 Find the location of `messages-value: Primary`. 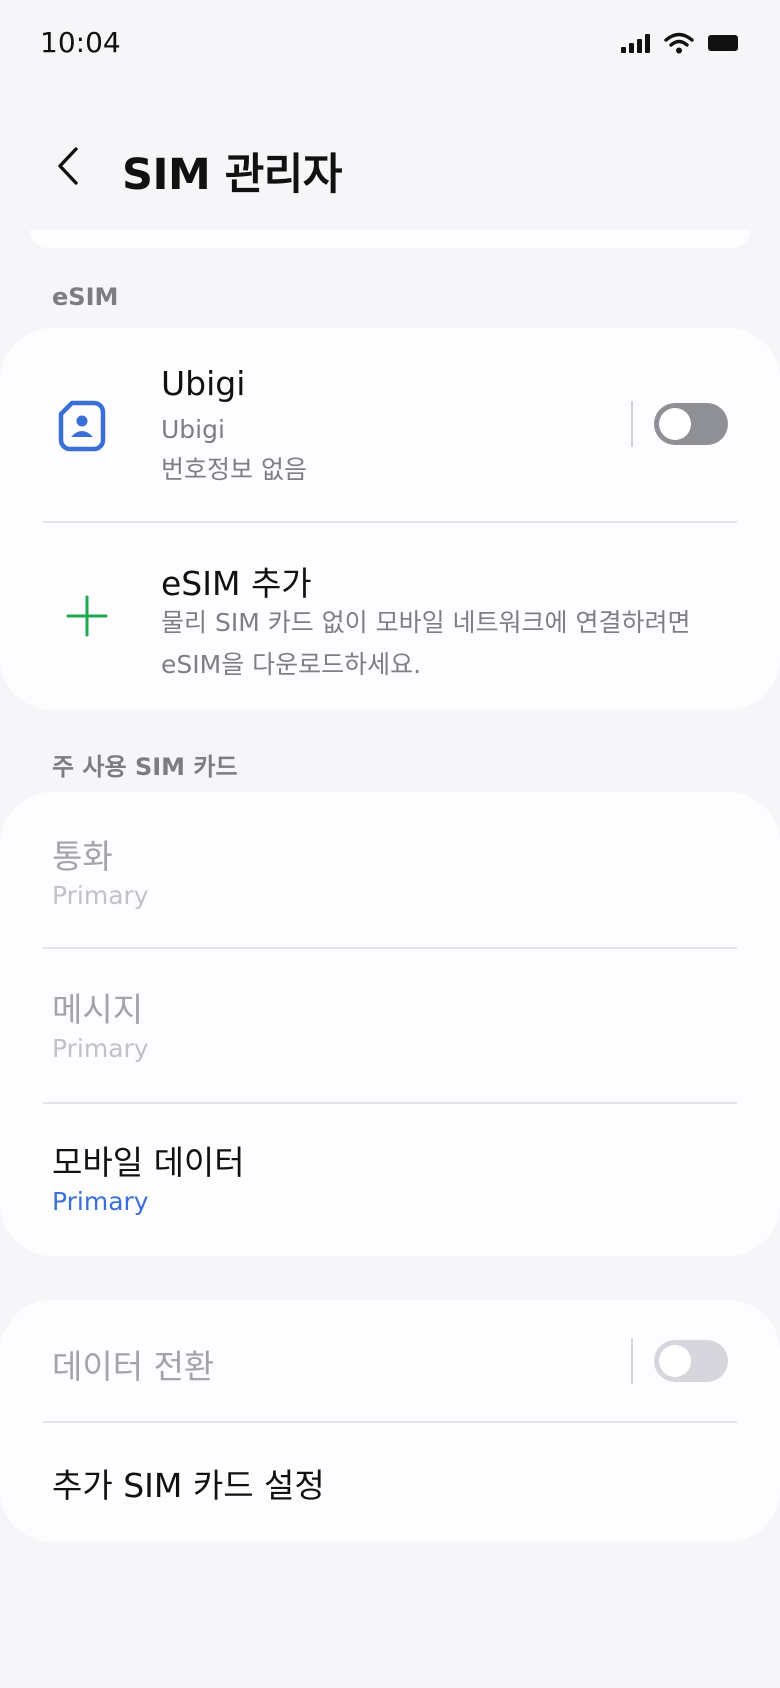

messages-value: Primary is located at coordinates (100, 1048).